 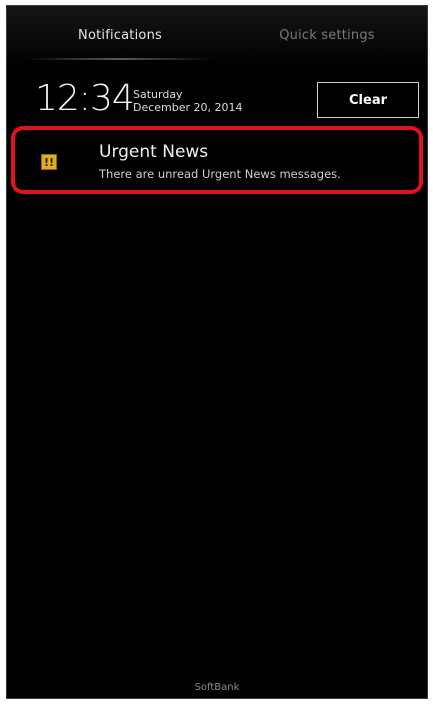 What do you see at coordinates (158, 94) in the screenshot?
I see `day-label: Saturday` at bounding box center [158, 94].